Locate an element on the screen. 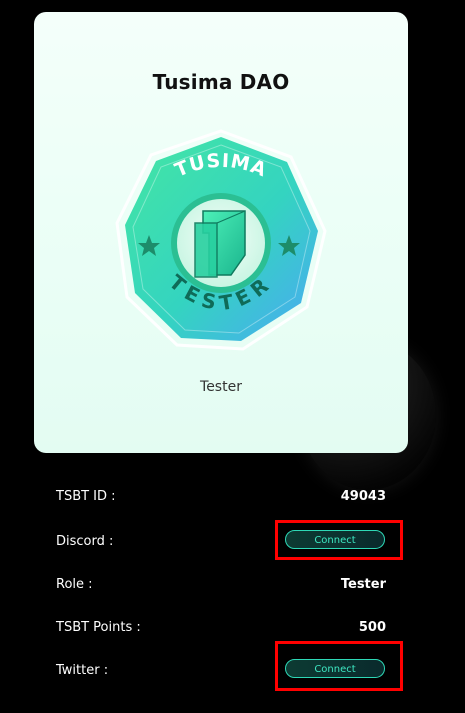 Image resolution: width=465 pixels, height=713 pixels. discord-label: Discord : is located at coordinates (85, 541).